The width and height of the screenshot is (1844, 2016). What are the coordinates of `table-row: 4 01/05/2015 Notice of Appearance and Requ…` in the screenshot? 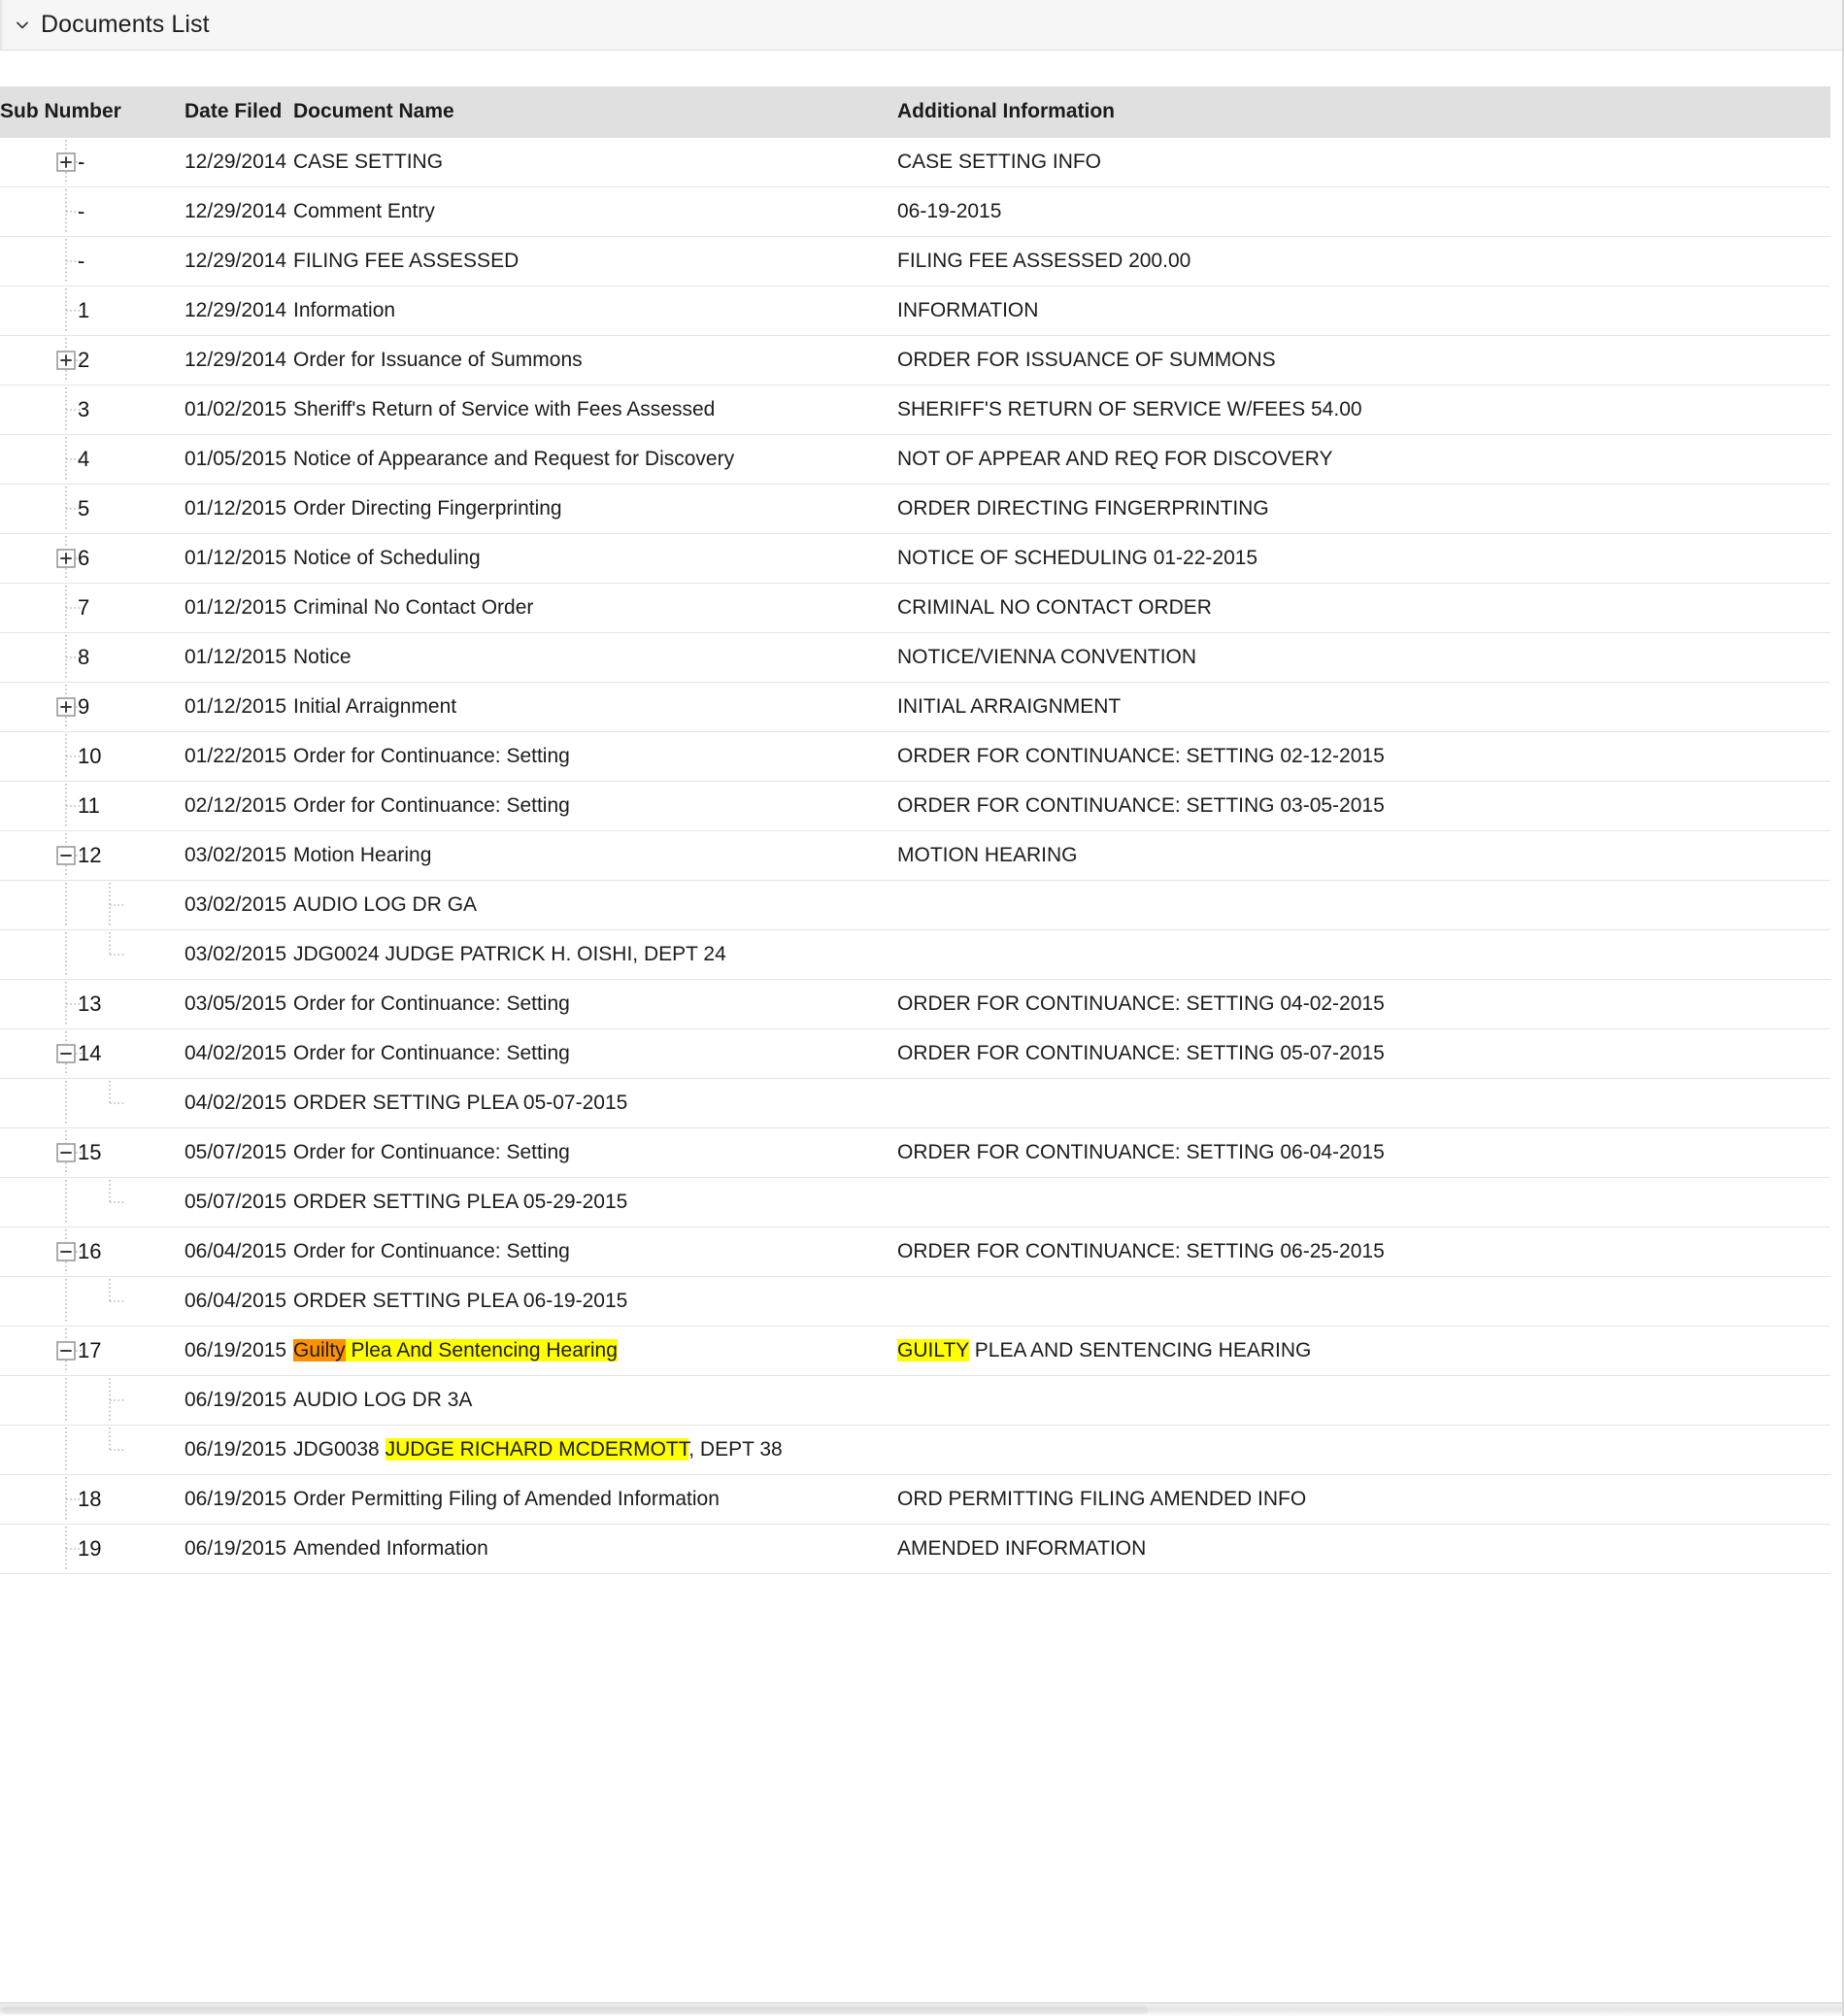 It's located at (915, 459).